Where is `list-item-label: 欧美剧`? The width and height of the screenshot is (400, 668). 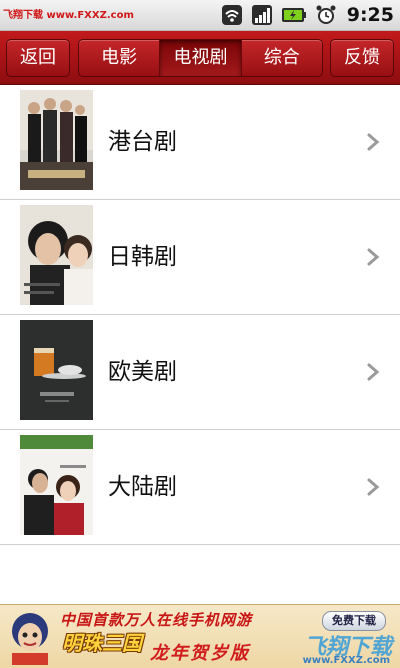
list-item-label: 欧美剧 is located at coordinates (142, 372).